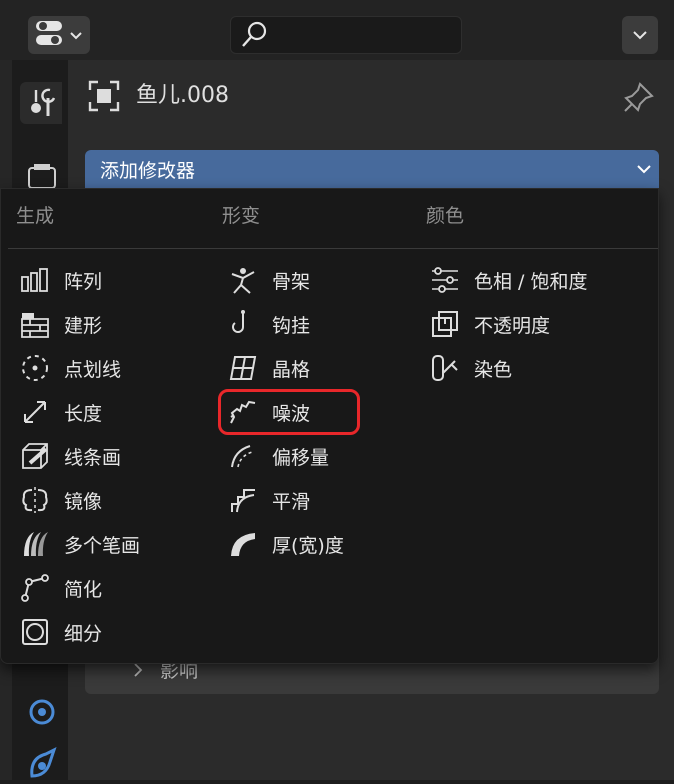  What do you see at coordinates (138, 672) in the screenshot?
I see `chevron-right-icon` at bounding box center [138, 672].